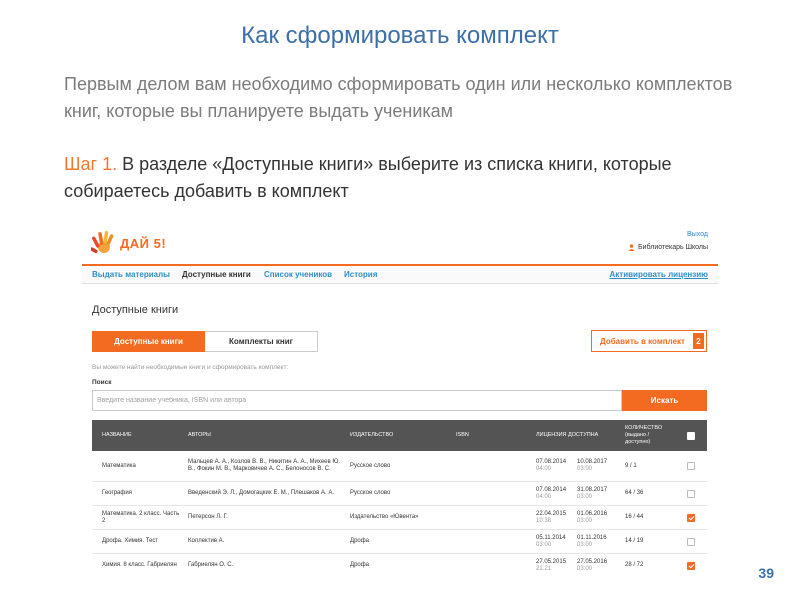 The height and width of the screenshot is (600, 800). Describe the element at coordinates (141, 517) in the screenshot. I see `cell-name: Математика. 2 класс. Часть 2` at that location.